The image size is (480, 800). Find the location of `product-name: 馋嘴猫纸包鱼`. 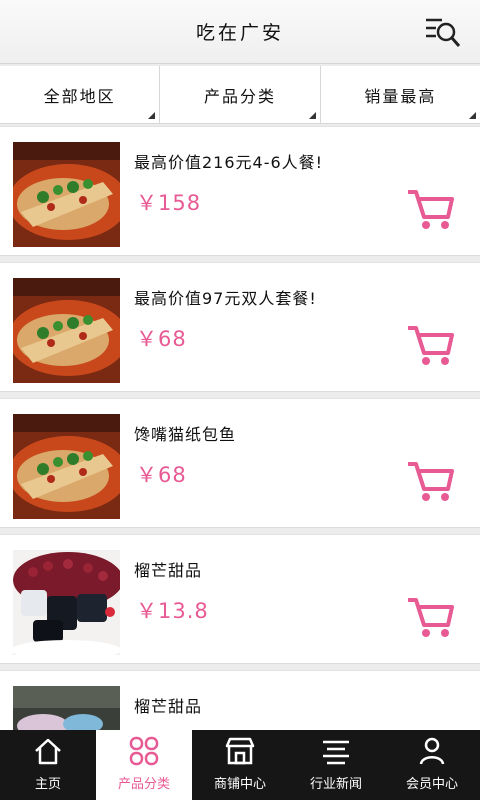

product-name: 馋嘴猫纸包鱼 is located at coordinates (185, 433).